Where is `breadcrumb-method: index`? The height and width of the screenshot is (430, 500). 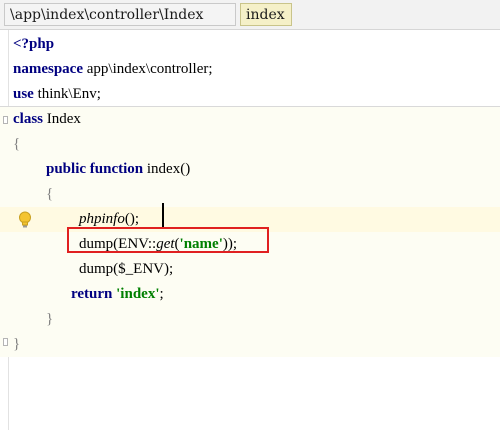
breadcrumb-method: index is located at coordinates (266, 14).